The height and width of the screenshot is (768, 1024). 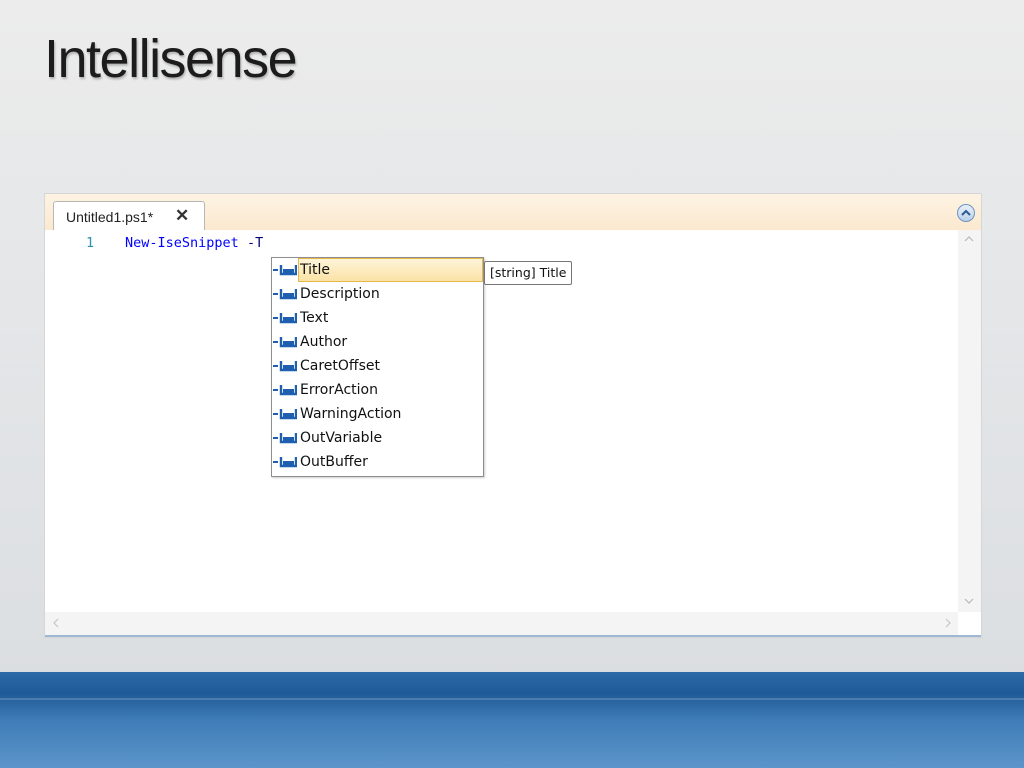 I want to click on intellisense-item-outvariable: OutVariable, so click(x=377, y=438).